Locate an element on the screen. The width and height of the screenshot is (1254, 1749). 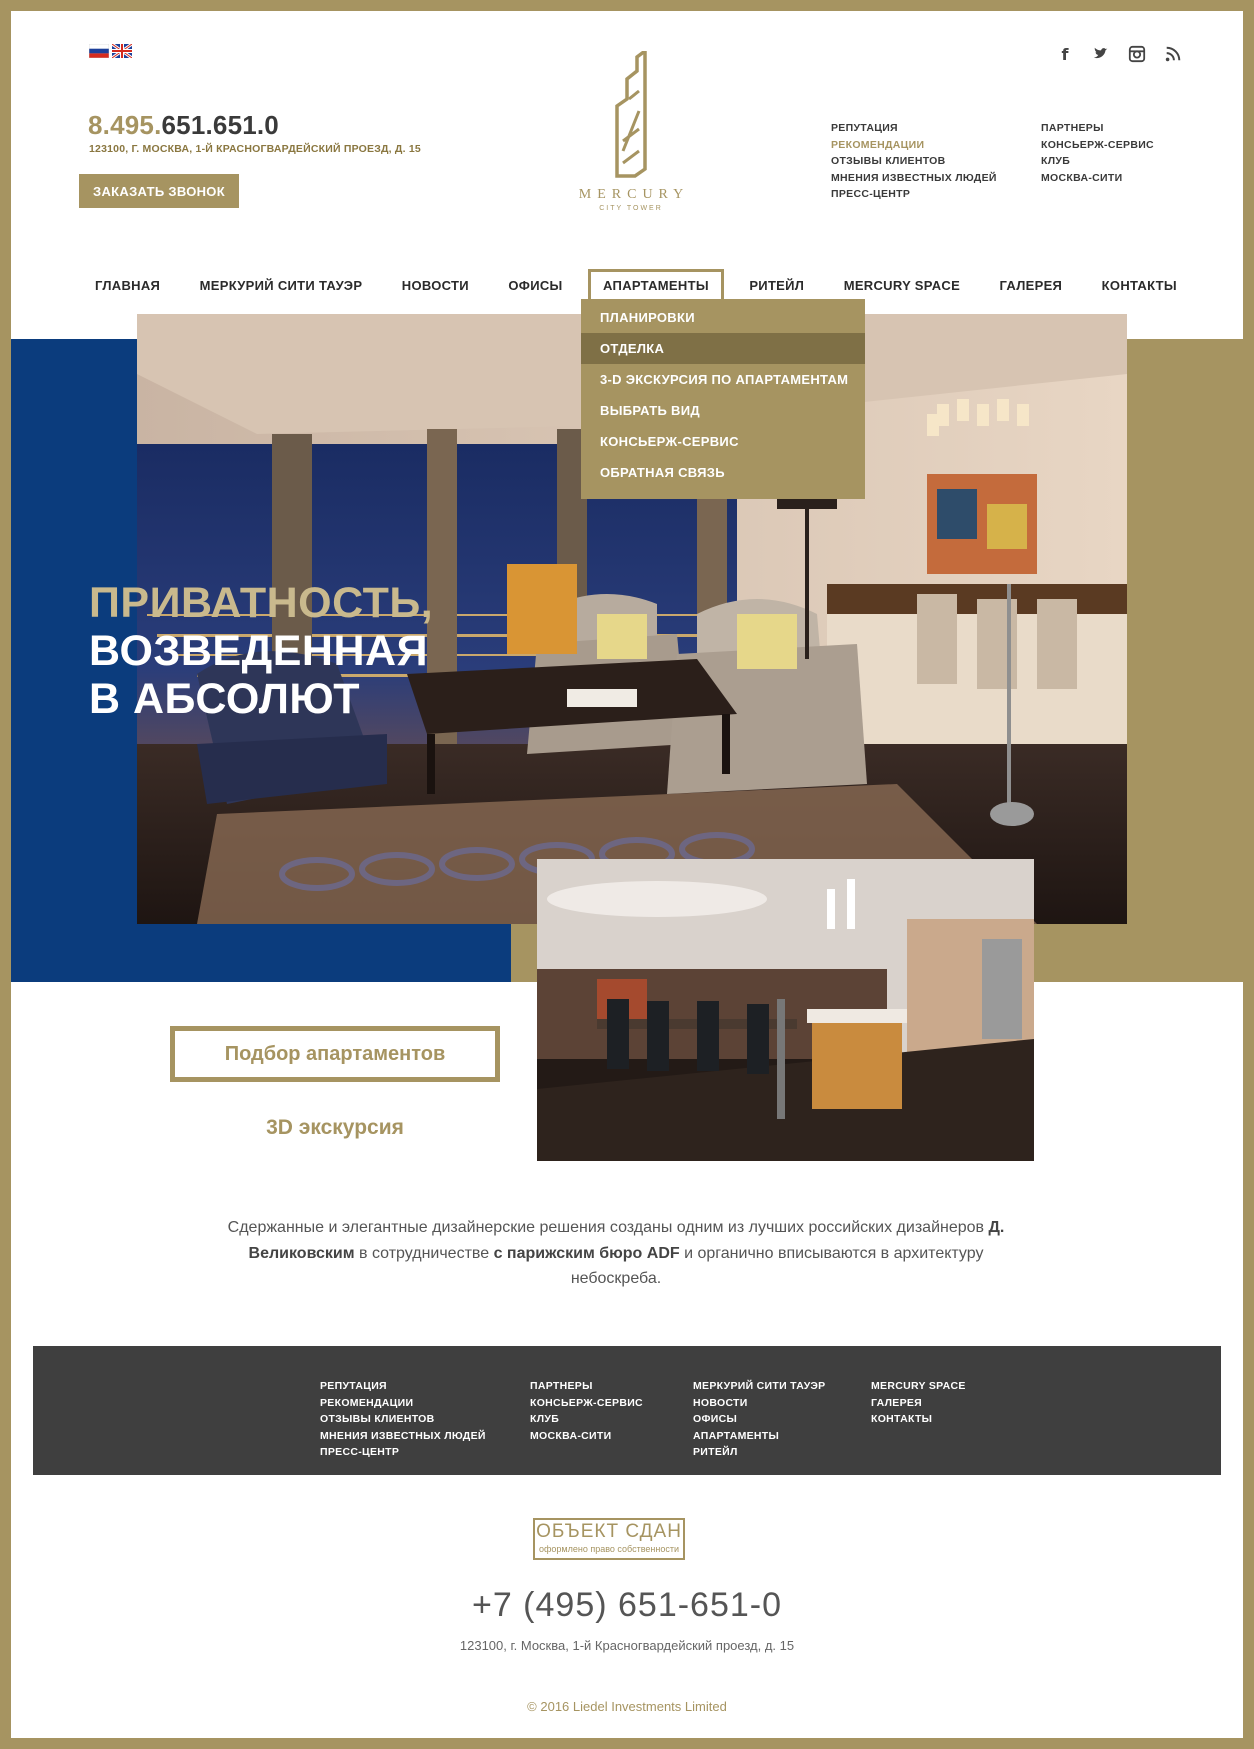
footer-link: ПАРТНЕРЫ is located at coordinates (586, 1388).